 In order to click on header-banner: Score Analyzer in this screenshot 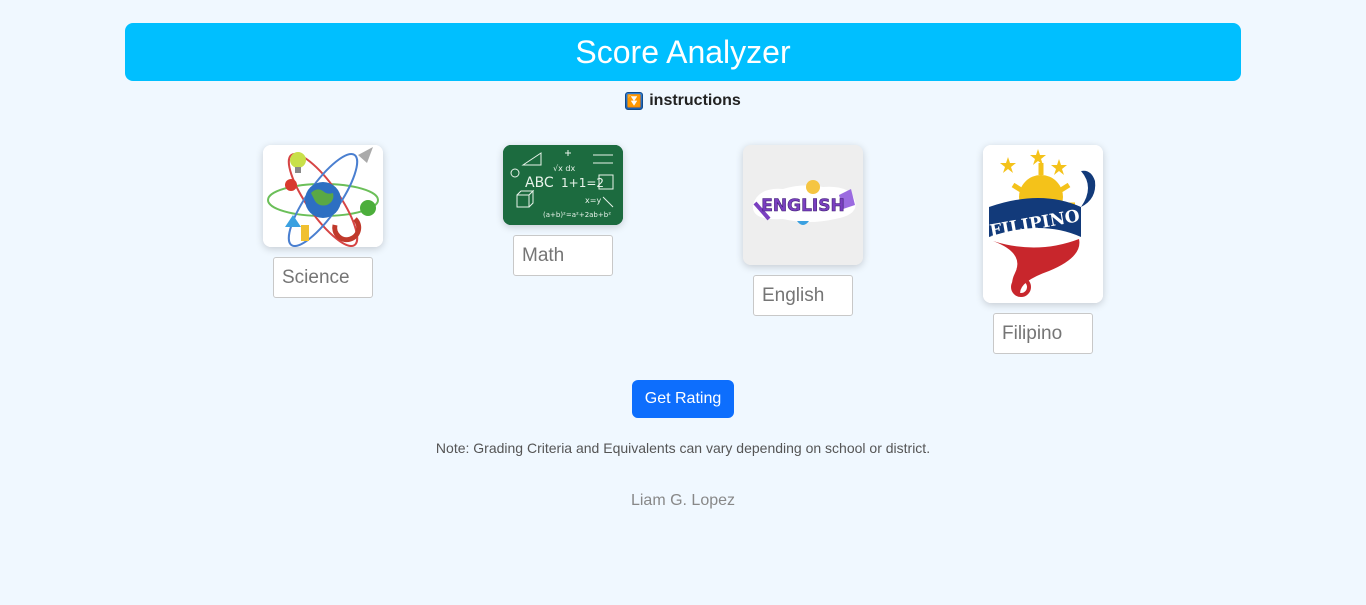, I will do `click(683, 52)`.